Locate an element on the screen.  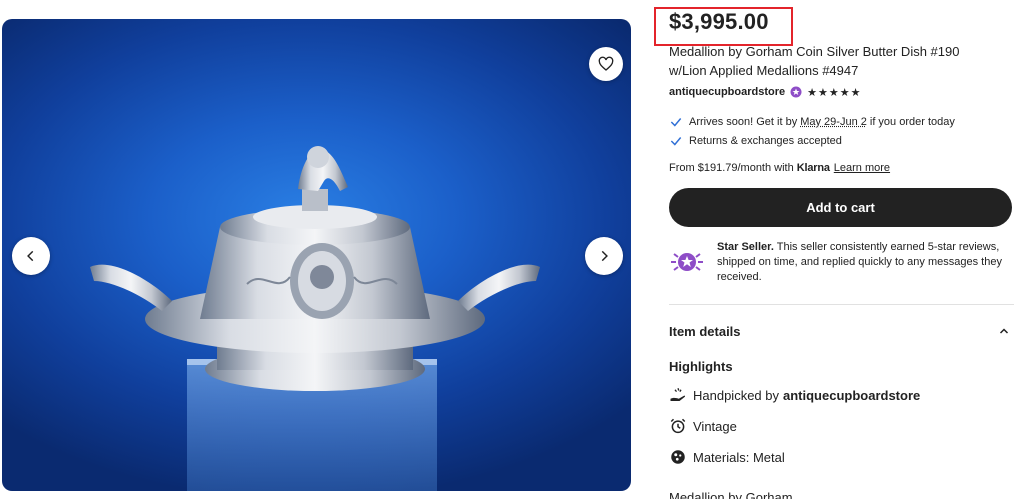
favorite-button is located at coordinates (606, 64).